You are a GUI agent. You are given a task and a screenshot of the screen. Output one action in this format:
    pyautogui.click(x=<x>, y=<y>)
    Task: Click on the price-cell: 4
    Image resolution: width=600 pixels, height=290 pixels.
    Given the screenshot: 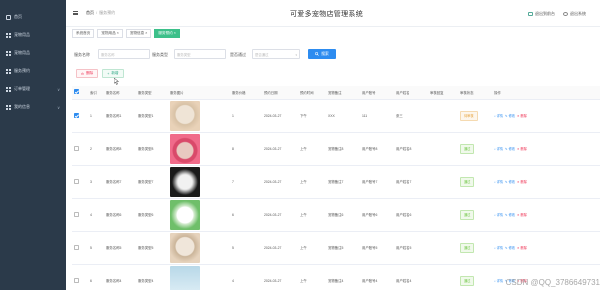 What is the action you would take?
    pyautogui.click(x=246, y=277)
    